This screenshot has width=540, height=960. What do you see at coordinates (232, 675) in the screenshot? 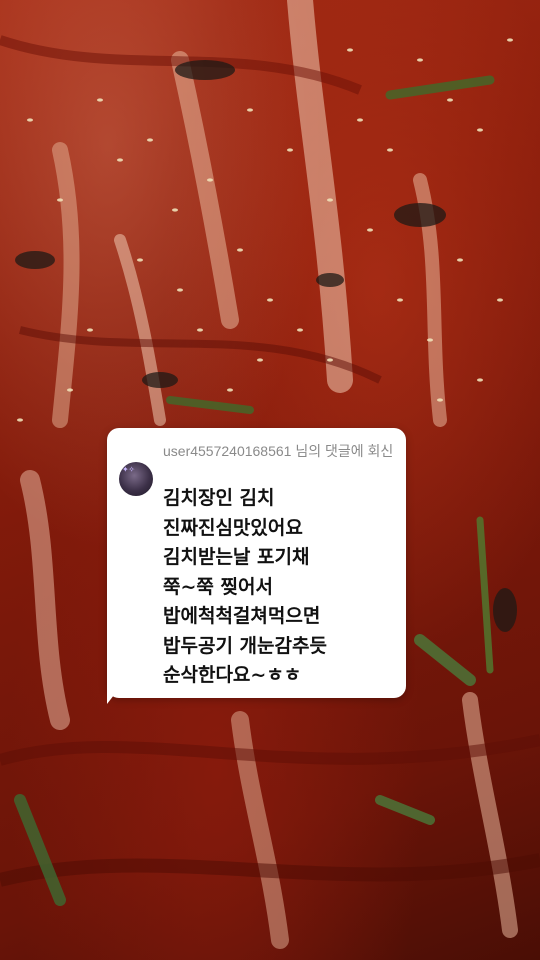
I see `reply-line: 순삭한다요~ㅎㅎ` at bounding box center [232, 675].